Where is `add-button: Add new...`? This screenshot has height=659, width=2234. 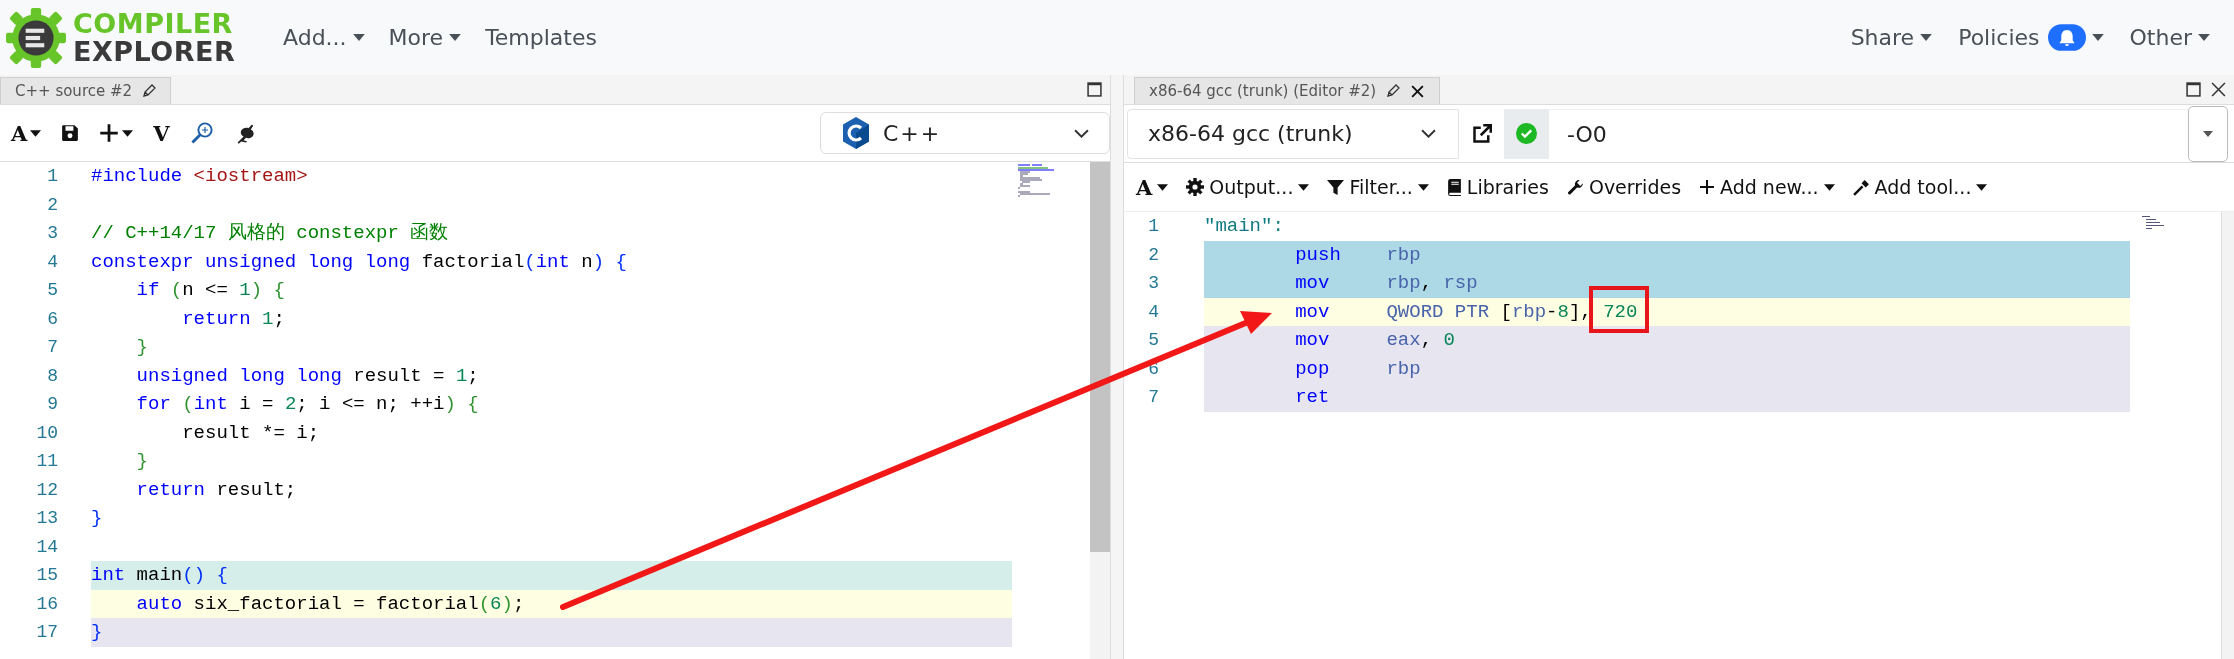 add-button: Add new... is located at coordinates (1767, 187).